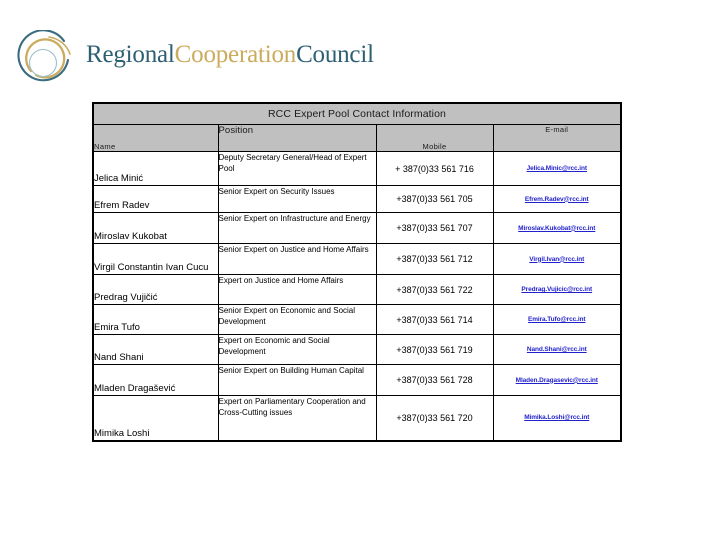 The height and width of the screenshot is (540, 720). I want to click on table-title-row: RCC Expert Pool Contact Information, so click(357, 113).